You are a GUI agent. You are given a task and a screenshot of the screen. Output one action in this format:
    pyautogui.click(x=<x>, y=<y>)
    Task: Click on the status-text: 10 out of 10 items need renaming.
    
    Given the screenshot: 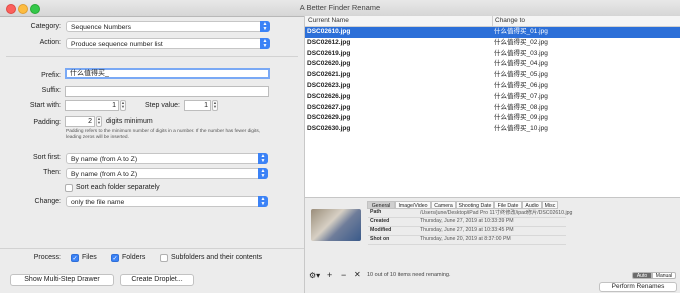 What is the action you would take?
    pyautogui.click(x=409, y=275)
    